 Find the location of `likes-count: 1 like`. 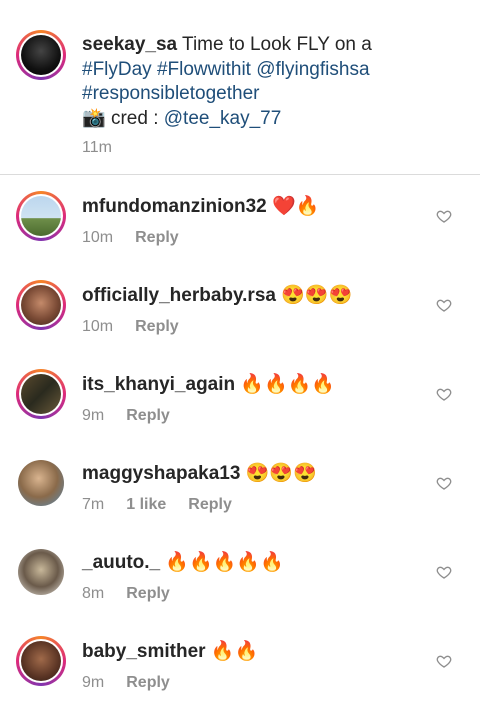

likes-count: 1 like is located at coordinates (146, 504).